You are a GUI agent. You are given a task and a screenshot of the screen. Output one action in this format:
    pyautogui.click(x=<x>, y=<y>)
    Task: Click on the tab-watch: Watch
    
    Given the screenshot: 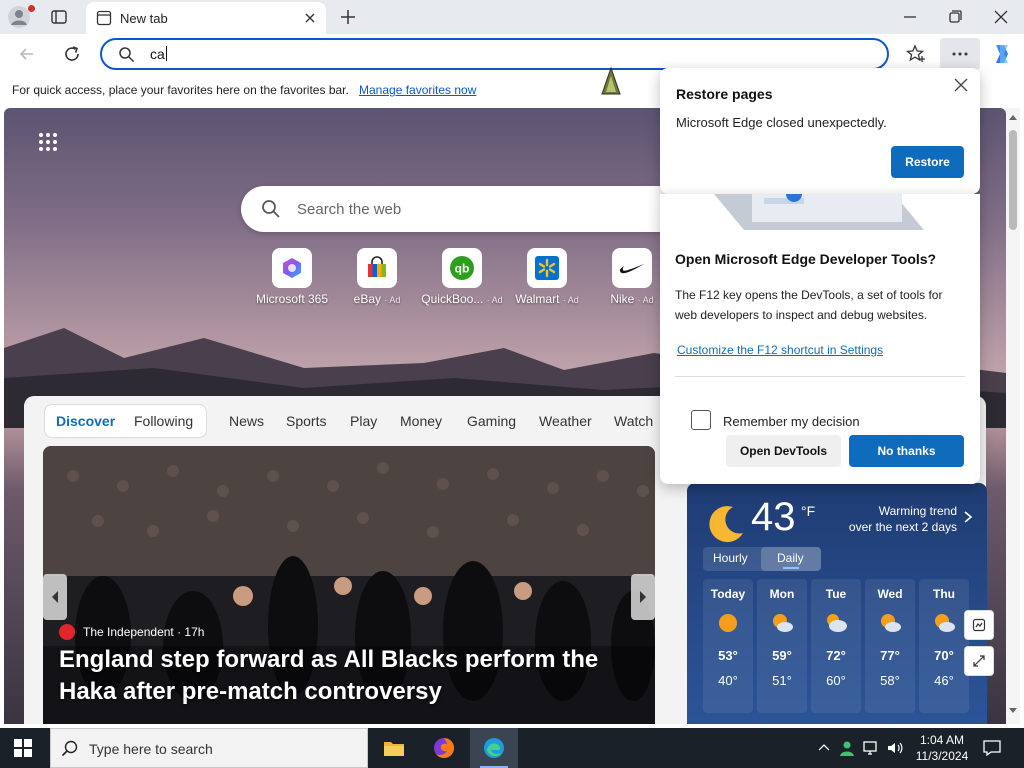 What is the action you would take?
    pyautogui.click(x=633, y=421)
    